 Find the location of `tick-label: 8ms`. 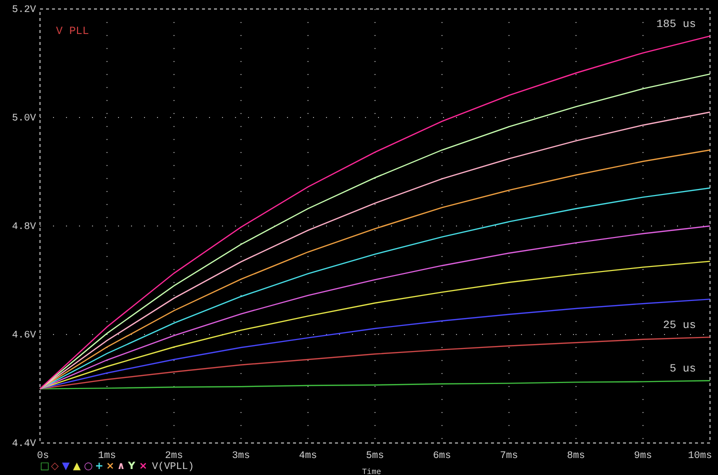

tick-label: 8ms is located at coordinates (576, 456).